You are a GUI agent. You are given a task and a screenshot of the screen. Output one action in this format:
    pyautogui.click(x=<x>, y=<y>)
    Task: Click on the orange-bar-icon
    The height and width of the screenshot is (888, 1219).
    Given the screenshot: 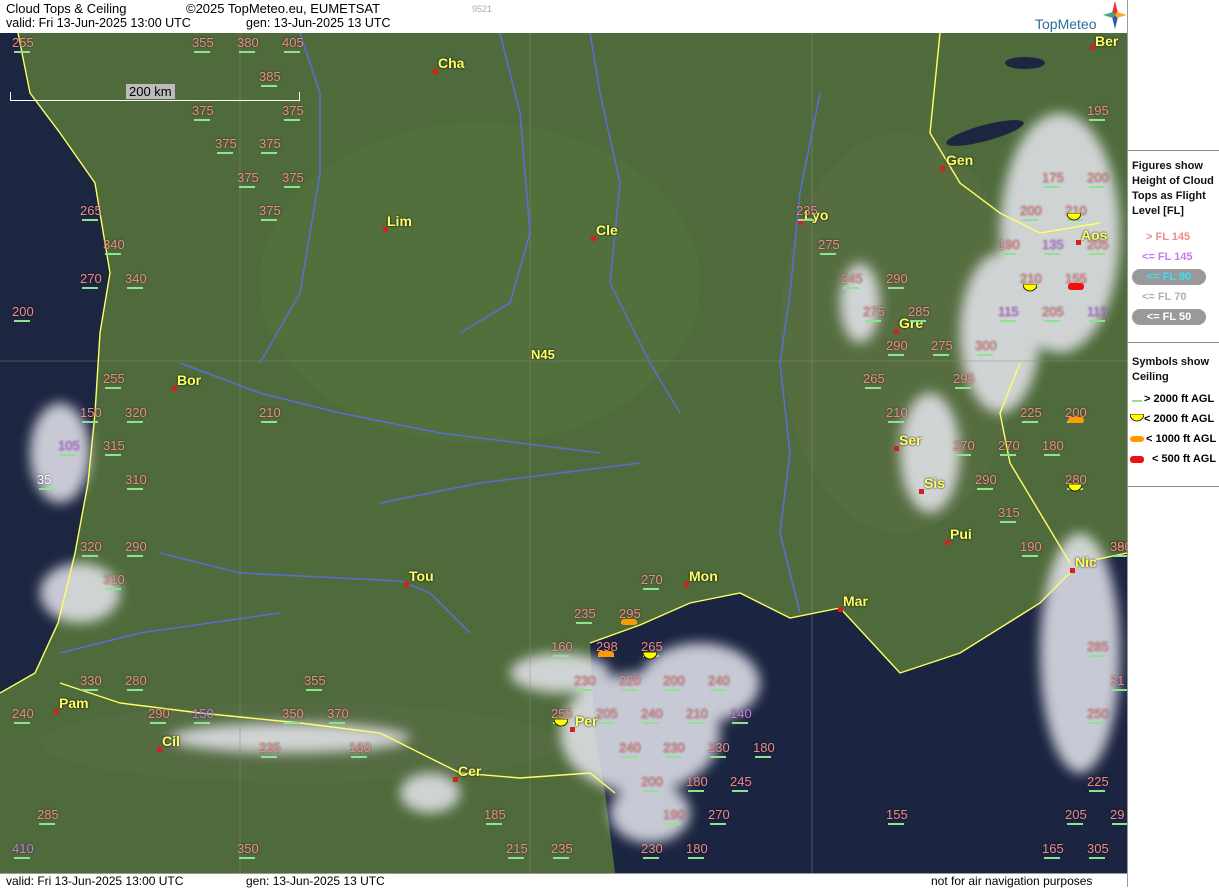 What is the action you would take?
    pyautogui.click(x=629, y=622)
    